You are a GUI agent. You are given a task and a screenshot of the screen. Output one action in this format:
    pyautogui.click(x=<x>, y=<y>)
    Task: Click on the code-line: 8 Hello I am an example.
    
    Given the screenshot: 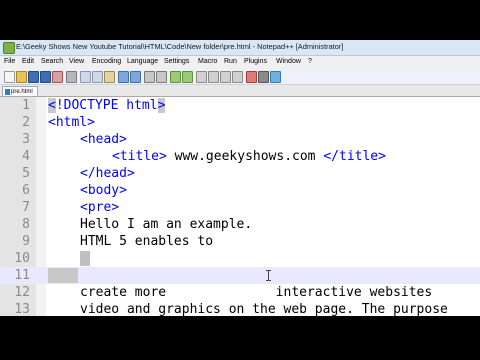 What is the action you would take?
    pyautogui.click(x=240, y=224)
    